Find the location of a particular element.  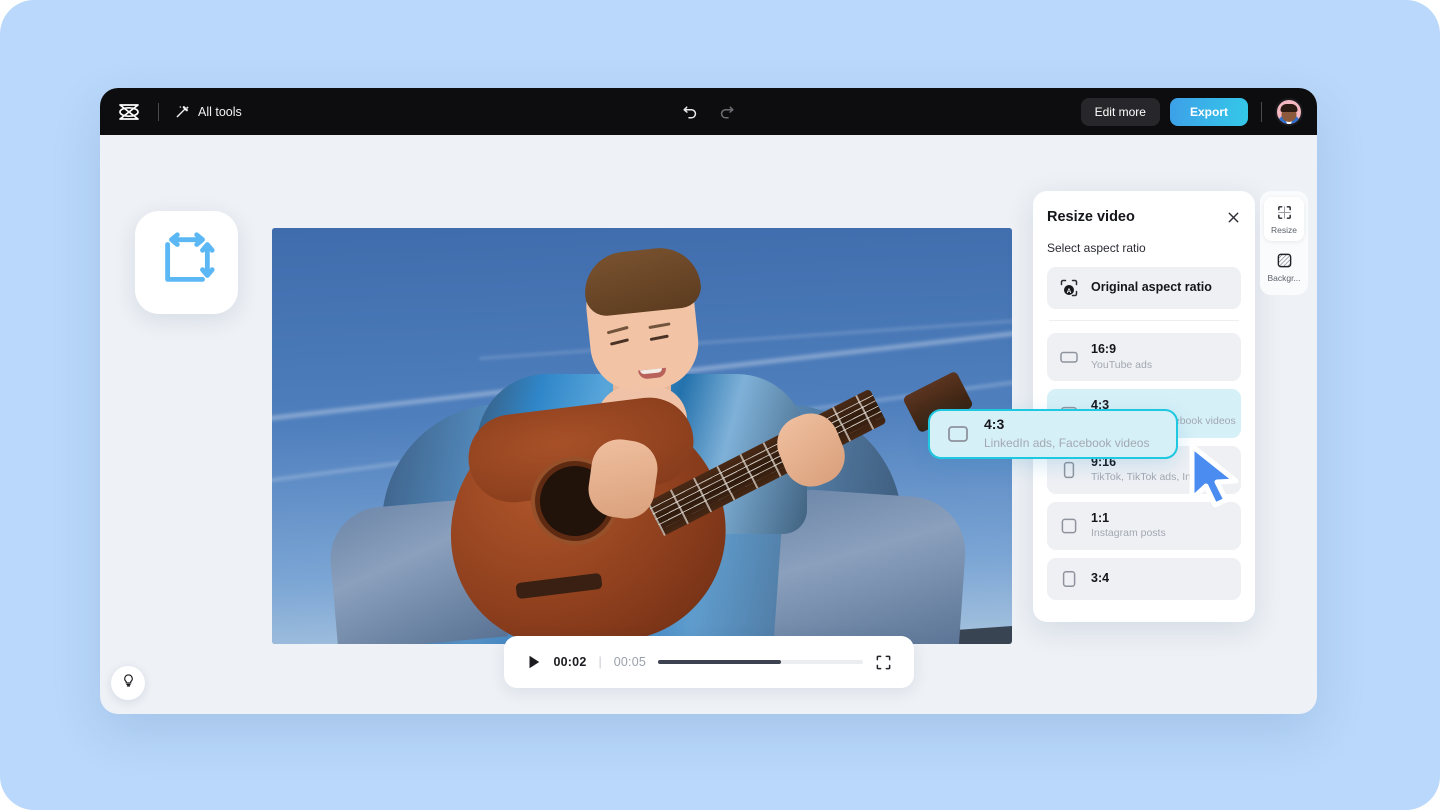

original-ratio-icon: A is located at coordinates (1069, 288).